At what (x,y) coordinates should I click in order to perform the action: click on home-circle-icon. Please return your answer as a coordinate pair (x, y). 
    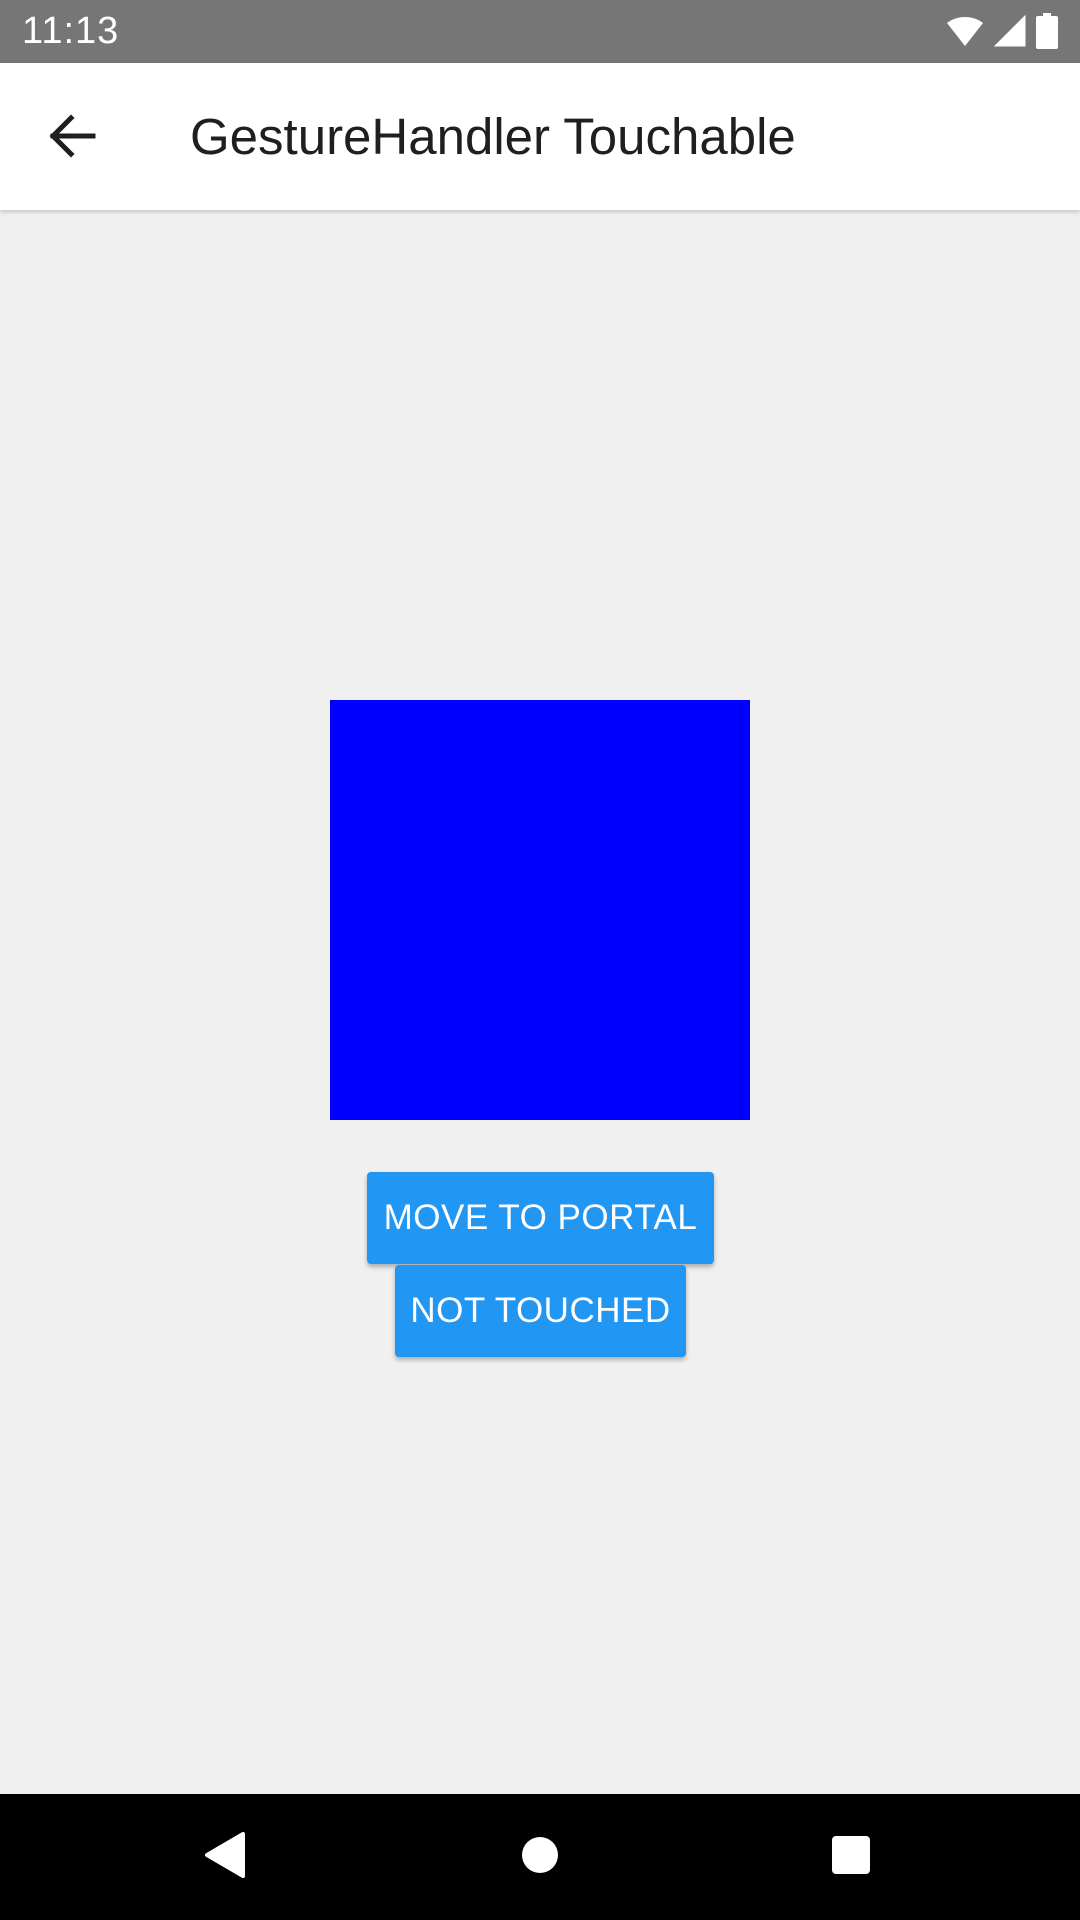
    Looking at the image, I should click on (540, 1857).